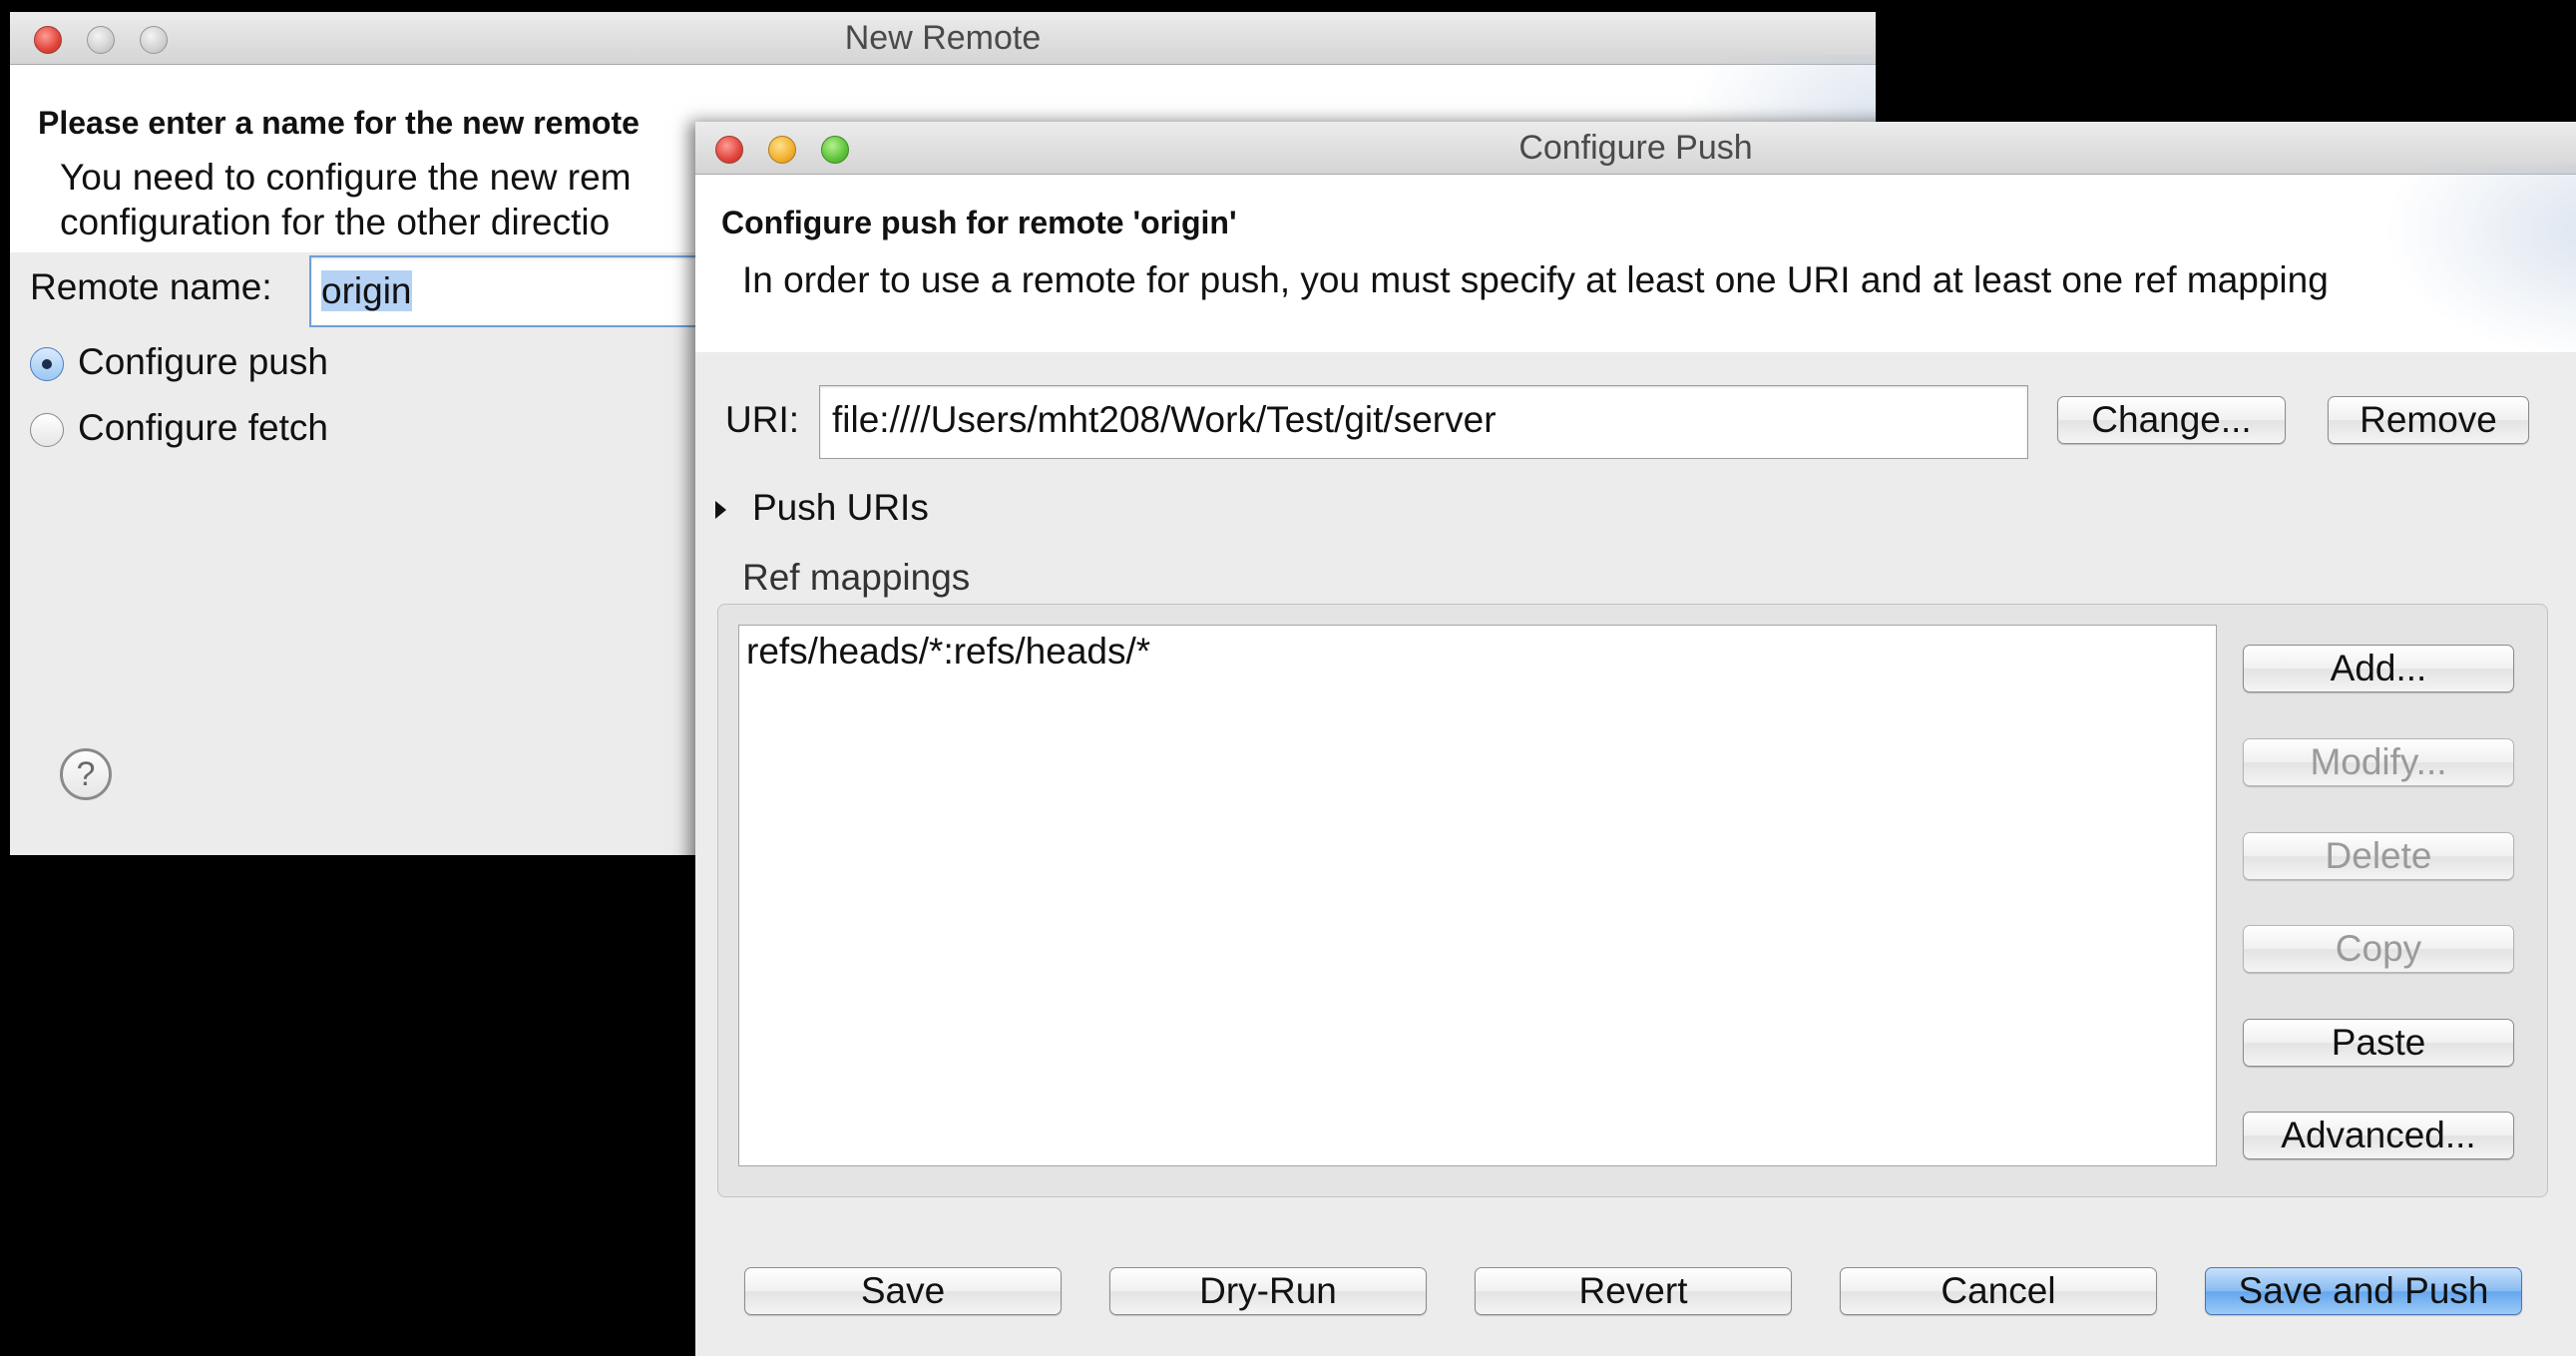  Describe the element at coordinates (151, 286) in the screenshot. I see `remote-name-label: Remote name:` at that location.